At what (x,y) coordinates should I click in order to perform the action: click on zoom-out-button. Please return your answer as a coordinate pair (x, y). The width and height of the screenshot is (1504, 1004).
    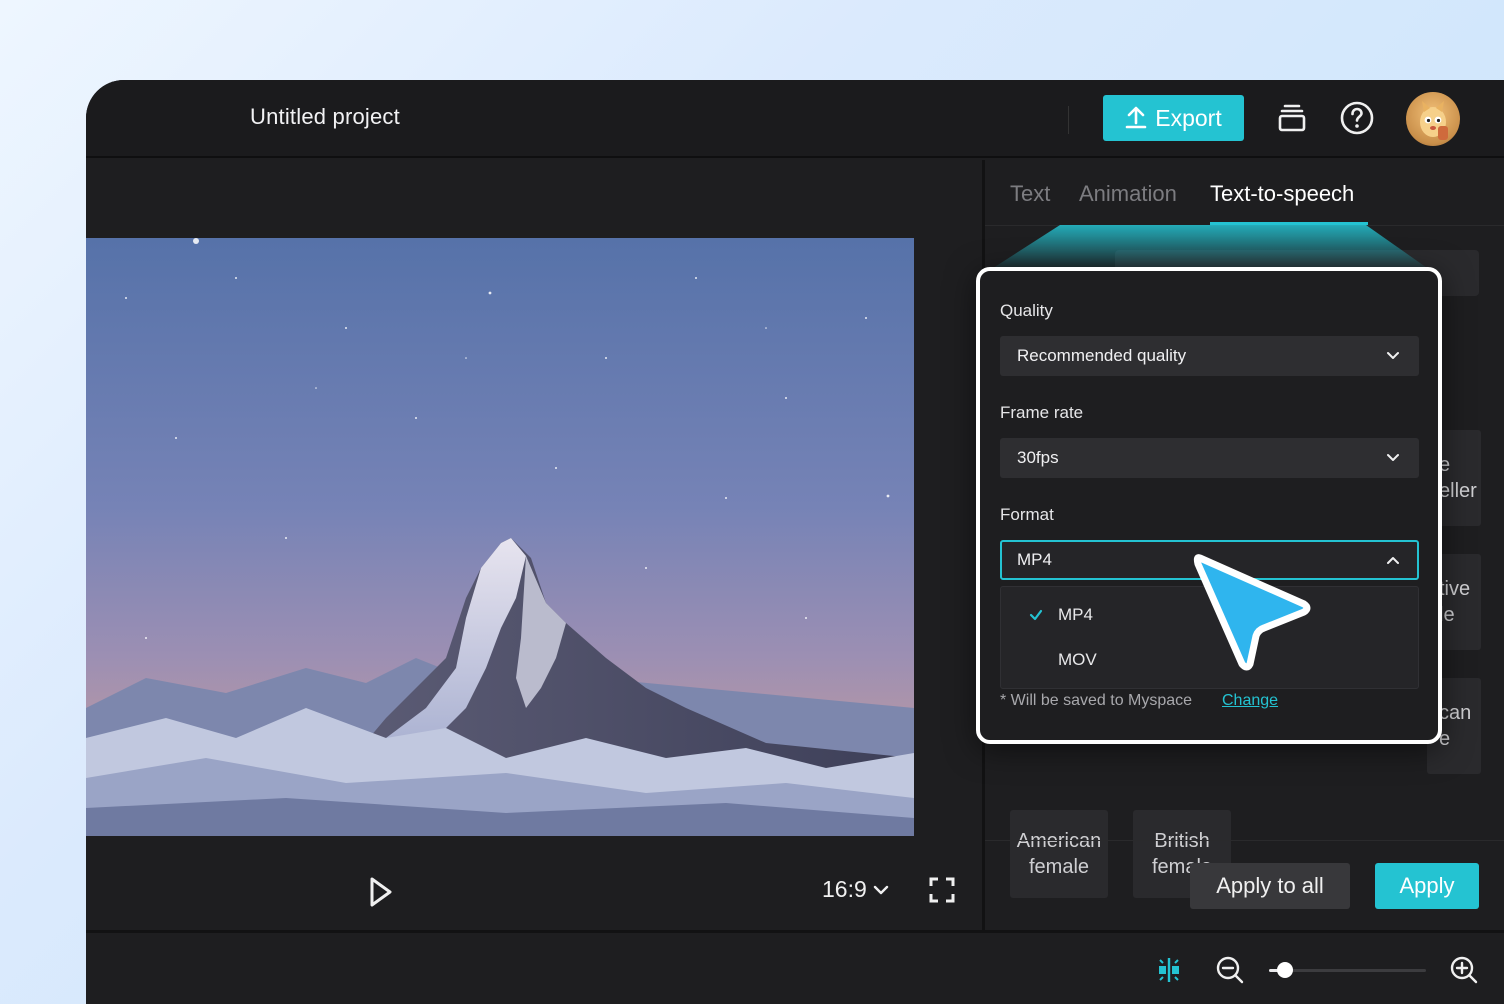
    Looking at the image, I should click on (1230, 970).